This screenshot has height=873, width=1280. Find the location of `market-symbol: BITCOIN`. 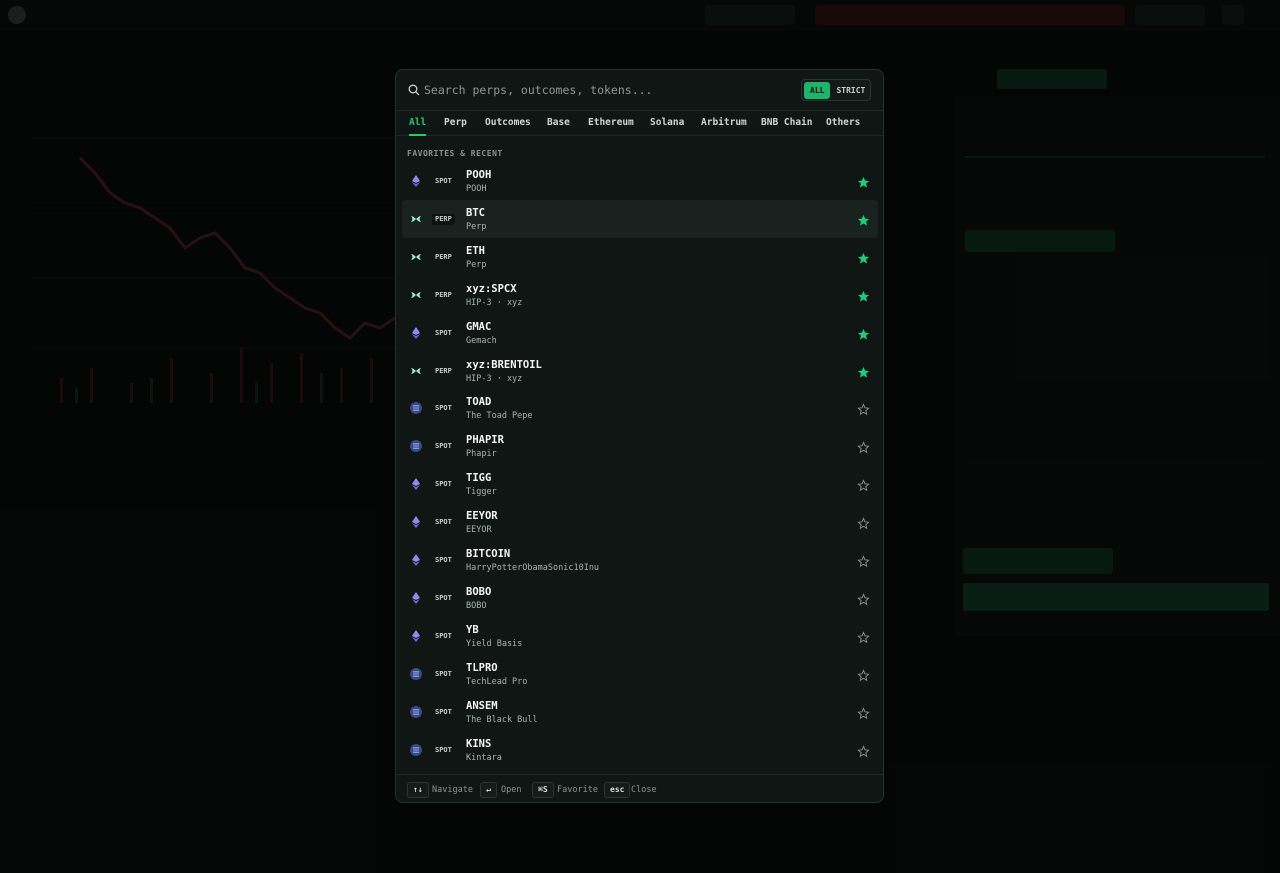

market-symbol: BITCOIN is located at coordinates (488, 554).